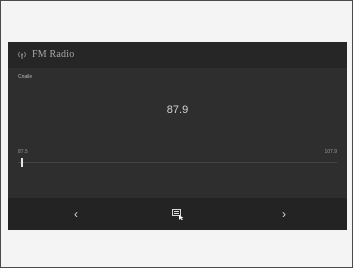 The height and width of the screenshot is (268, 353). I want to click on tuner-min-label: 87.5, so click(23, 152).